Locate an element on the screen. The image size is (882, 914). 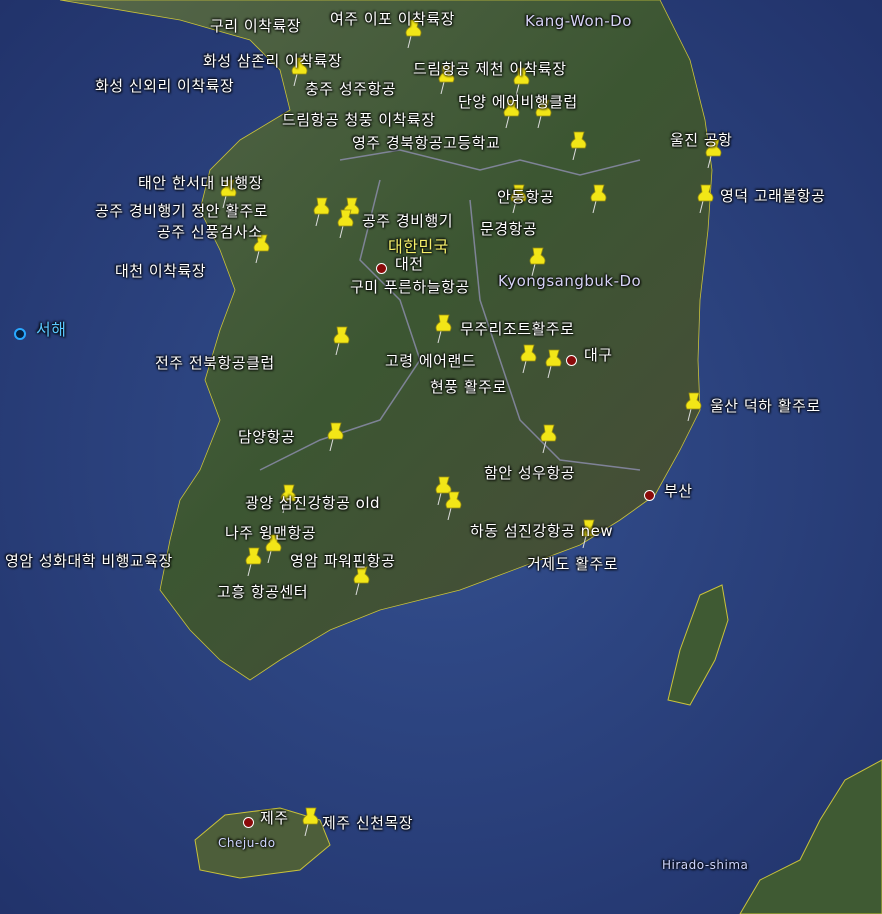
map-label-place: 화성 삼존리 이착륙장 is located at coordinates (272, 60).